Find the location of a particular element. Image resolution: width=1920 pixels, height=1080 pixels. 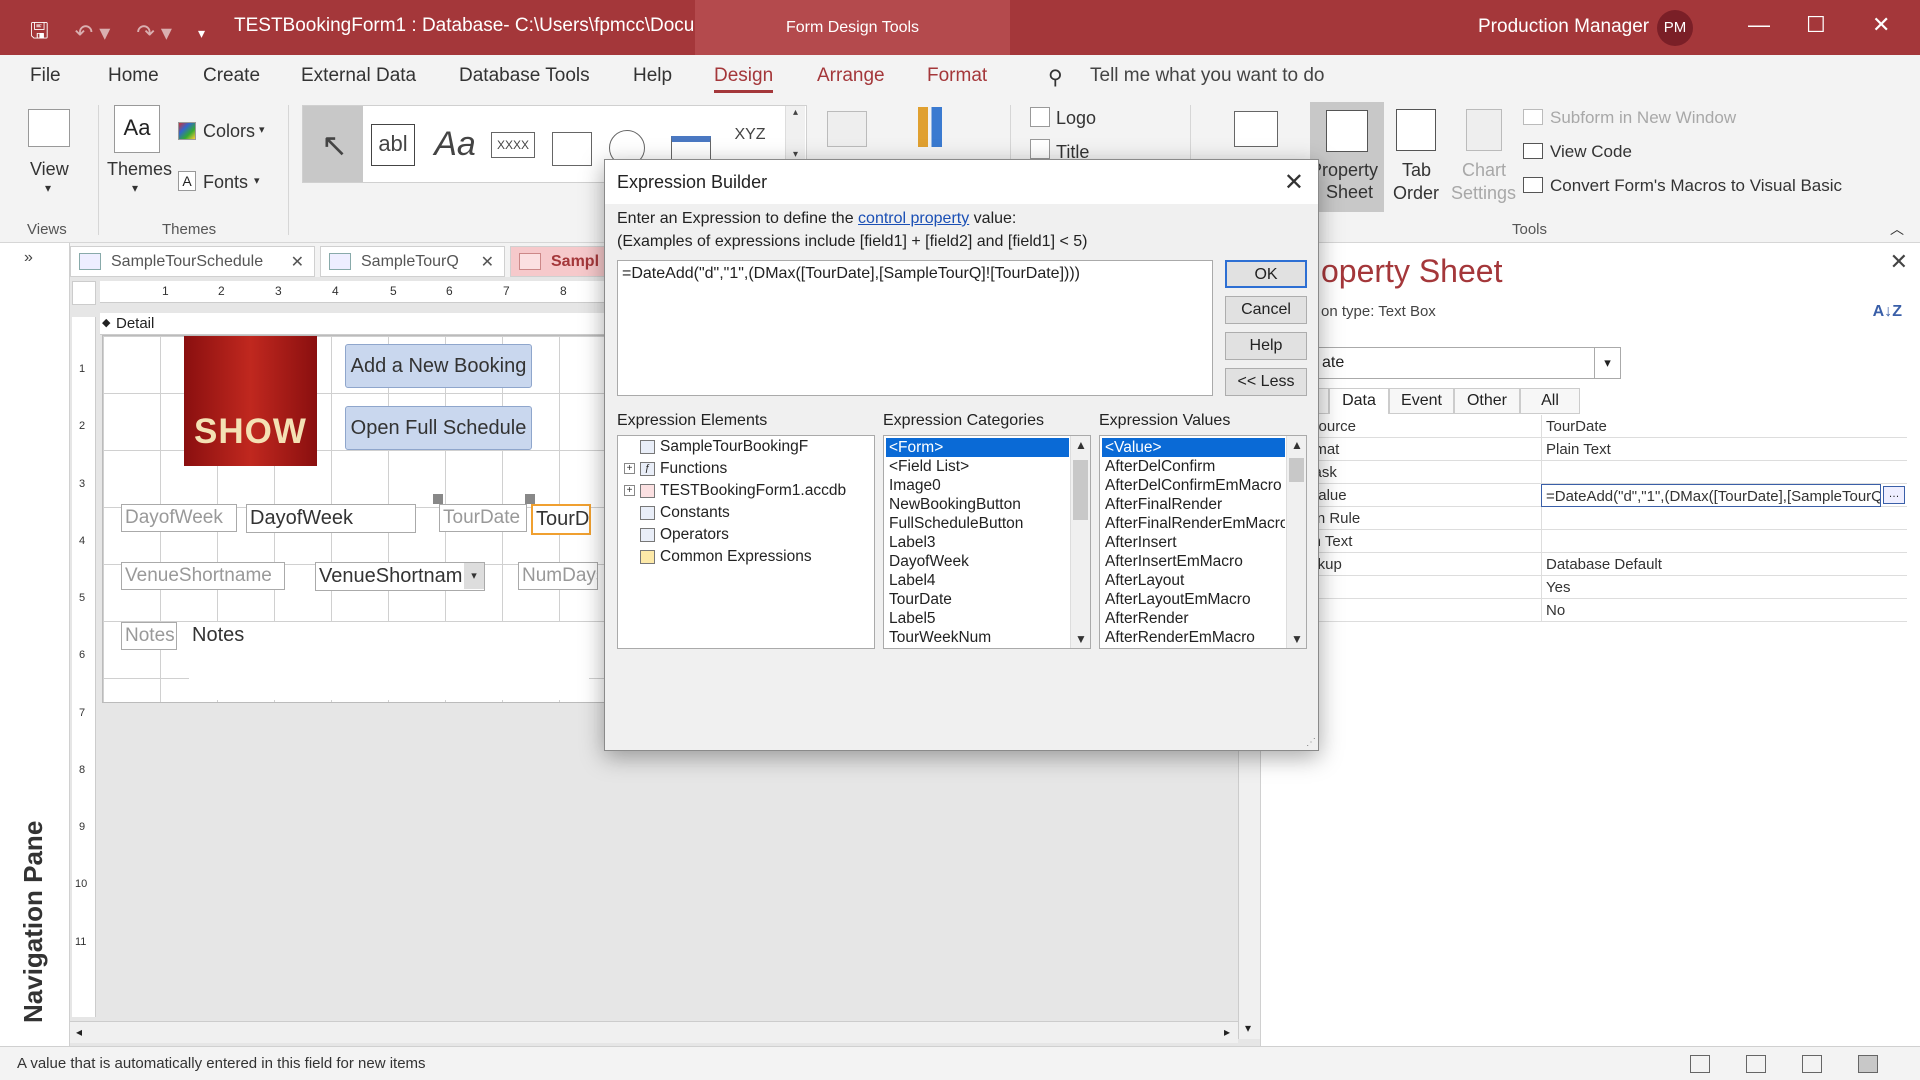

chart-settings-button: Chart is located at coordinates (1484, 170).